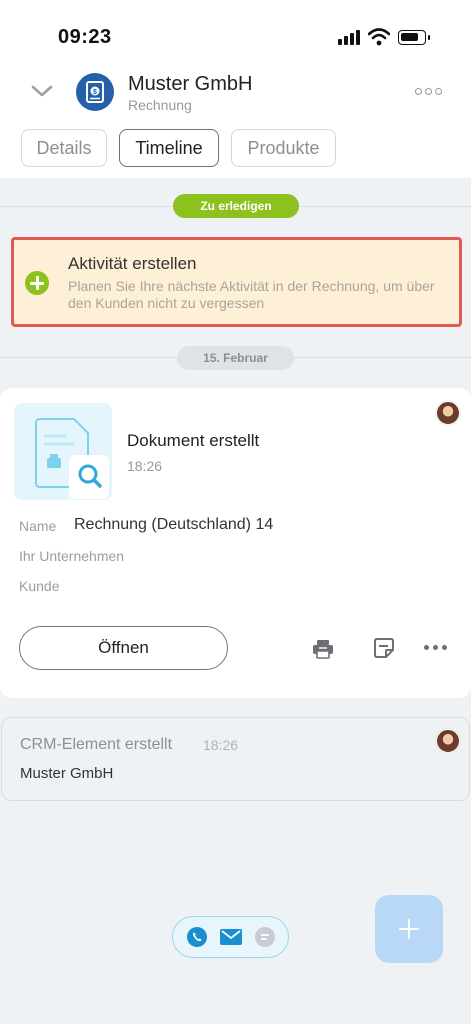 This screenshot has height=1024, width=471. Describe the element at coordinates (38, 526) in the screenshot. I see `field-label-name: Name` at that location.